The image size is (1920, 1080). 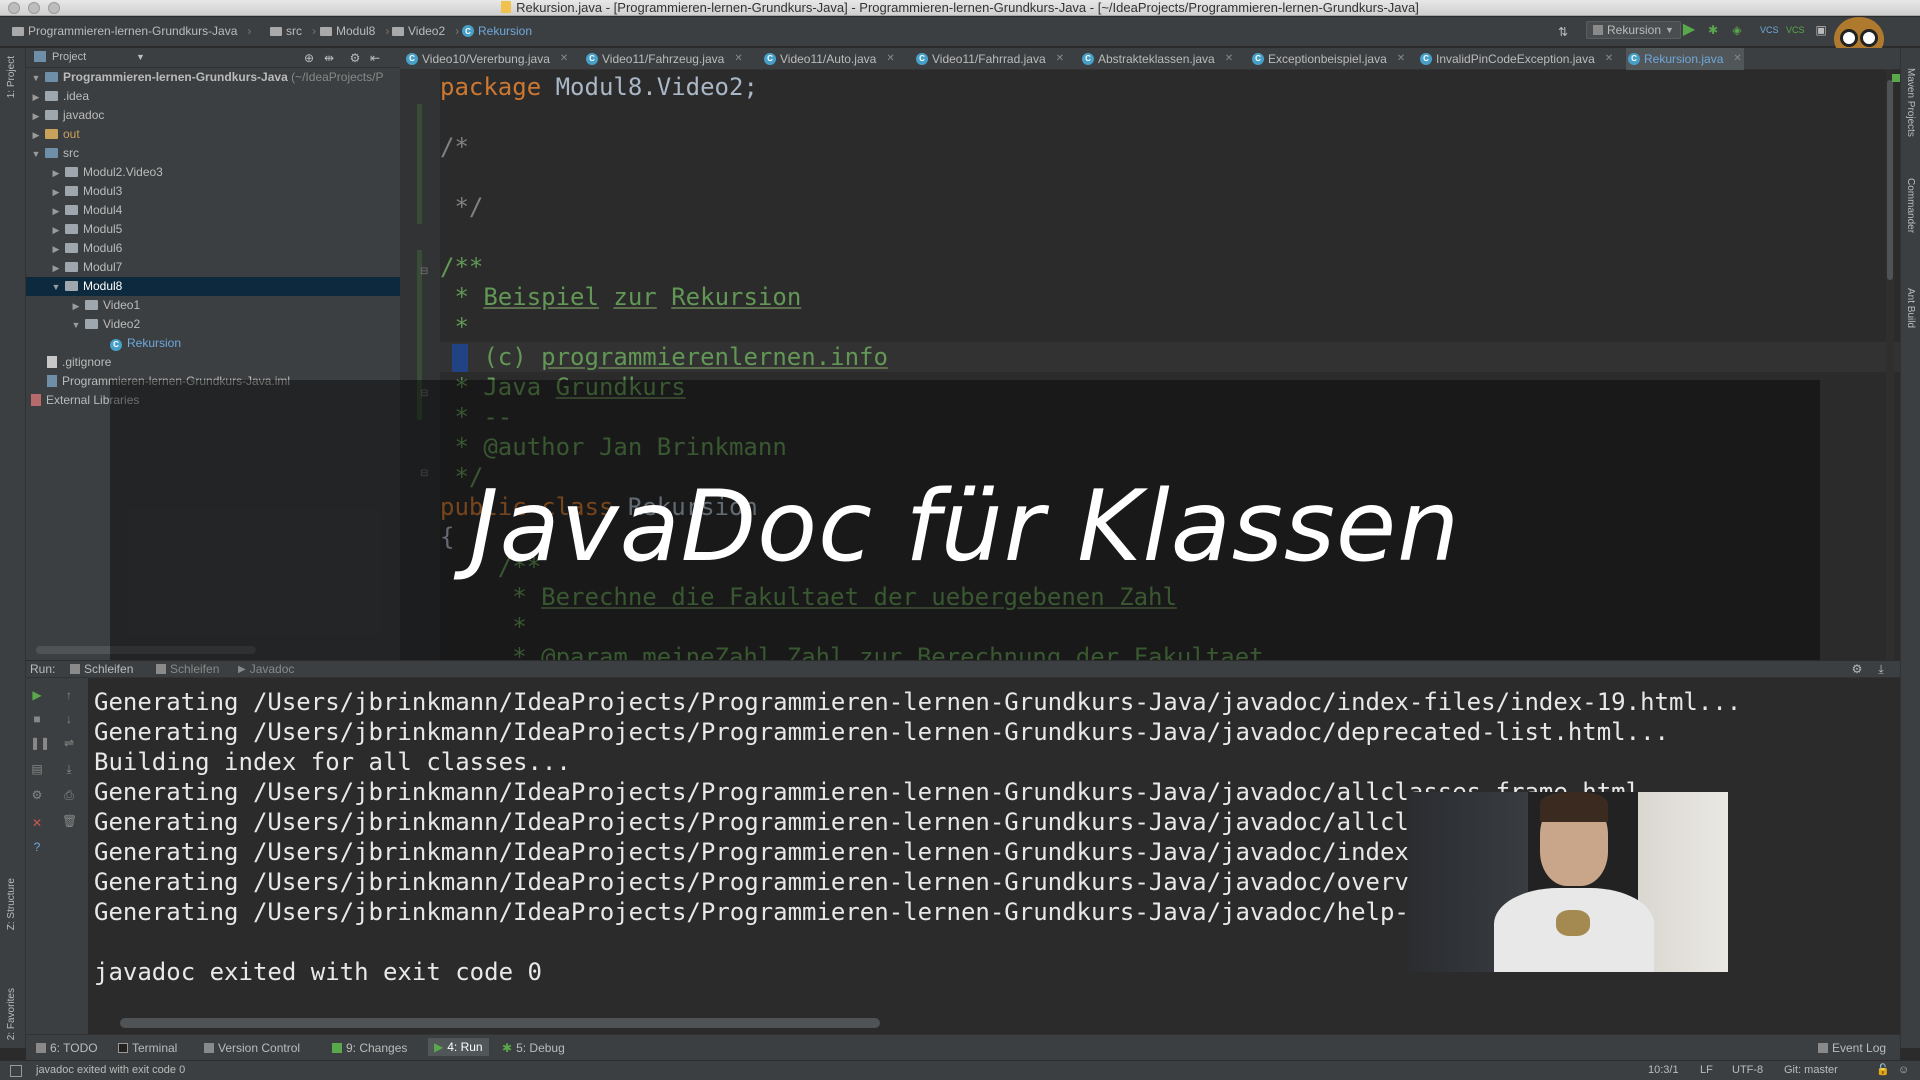 What do you see at coordinates (1881, 669) in the screenshot?
I see `hide-panel-icon: ⤓` at bounding box center [1881, 669].